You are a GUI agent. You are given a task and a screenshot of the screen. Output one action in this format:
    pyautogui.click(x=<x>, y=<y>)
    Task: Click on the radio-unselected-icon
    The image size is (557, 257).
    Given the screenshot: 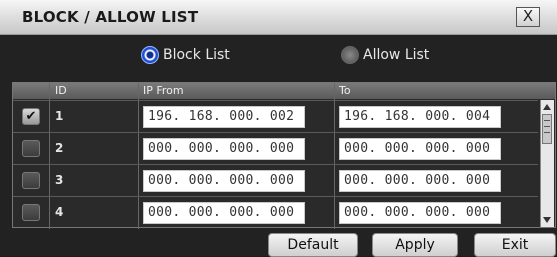 What is the action you would take?
    pyautogui.click(x=350, y=55)
    